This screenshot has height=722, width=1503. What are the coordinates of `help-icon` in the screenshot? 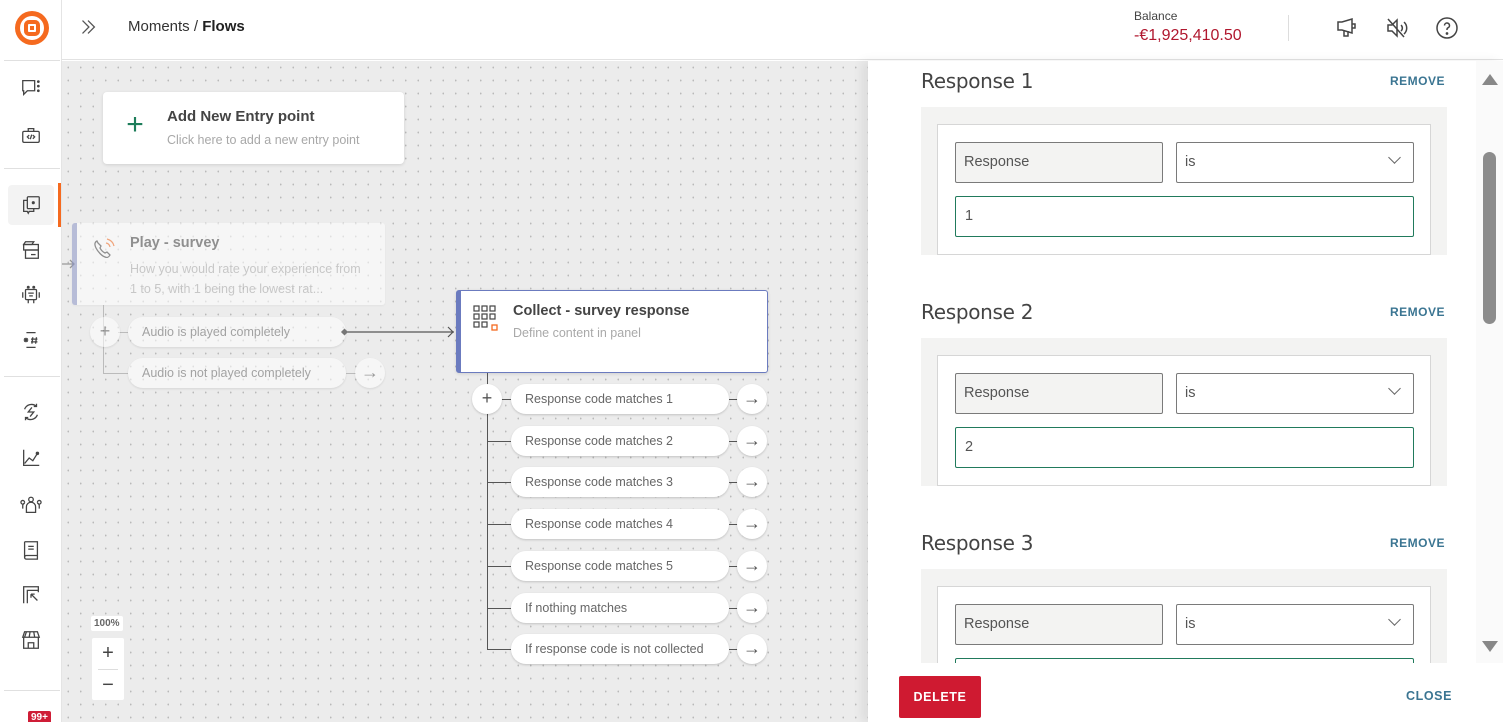 It's located at (1447, 28).